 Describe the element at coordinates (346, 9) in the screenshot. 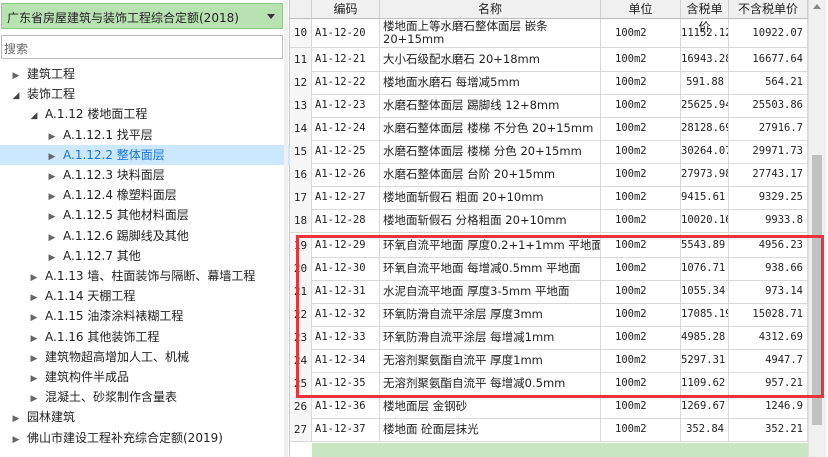

I see `col-header-code: 编码` at that location.